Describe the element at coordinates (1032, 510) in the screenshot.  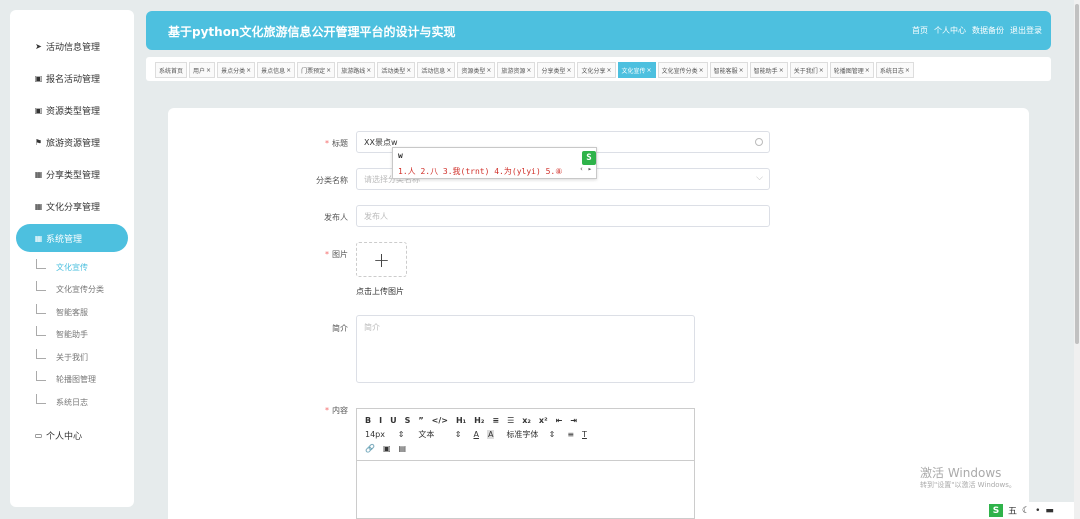
I see `ime-tray: S 五 ☾ • ▬` at that location.